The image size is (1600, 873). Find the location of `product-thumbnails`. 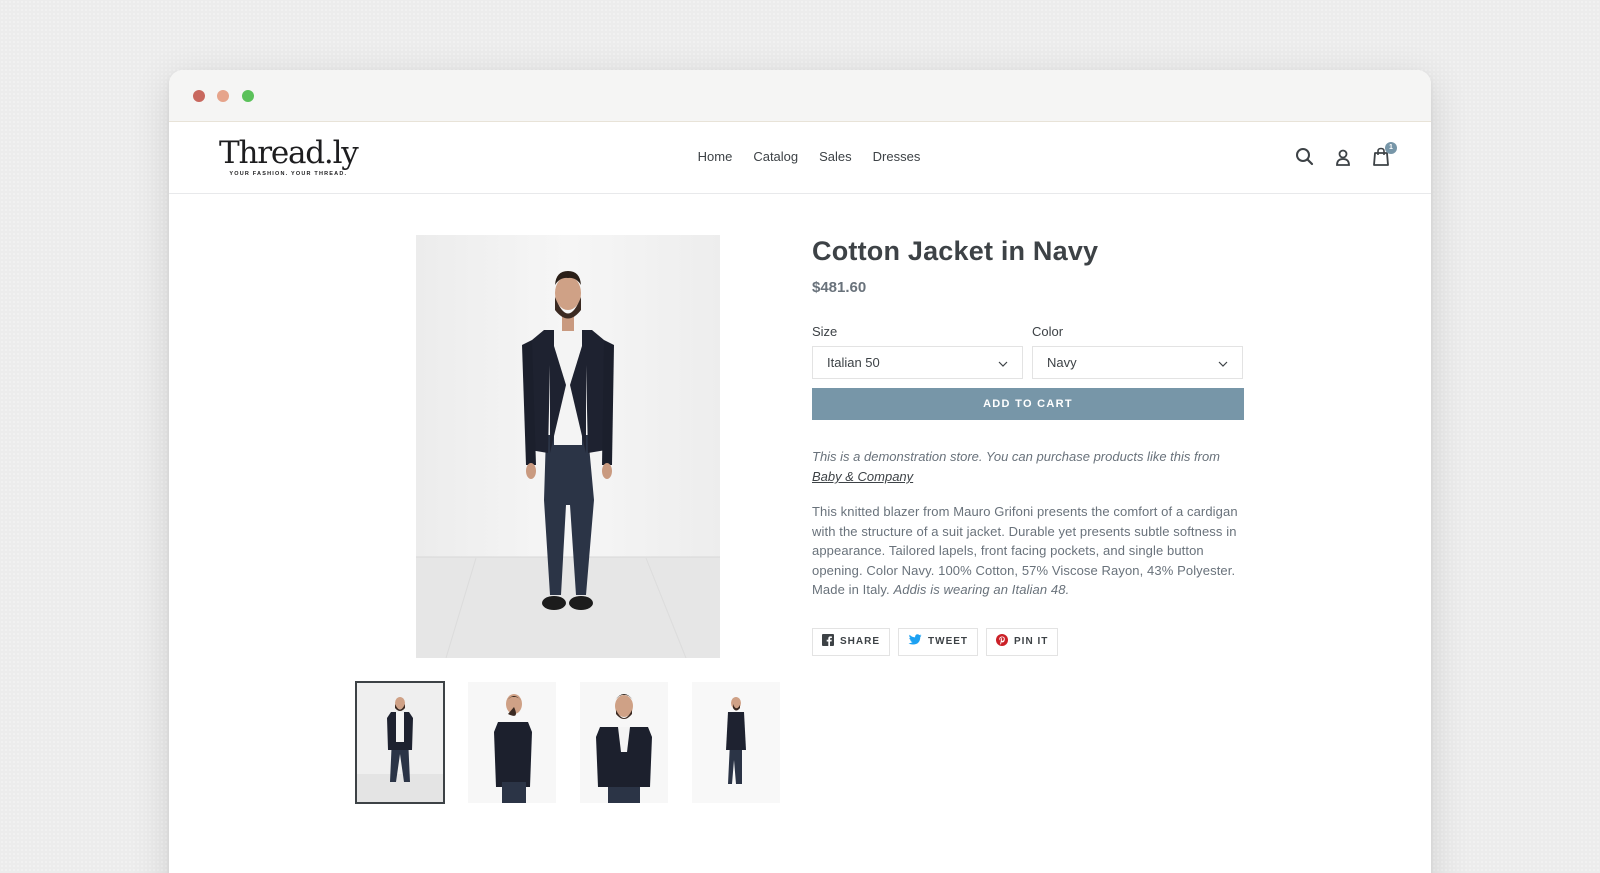

product-thumbnails is located at coordinates (567, 742).